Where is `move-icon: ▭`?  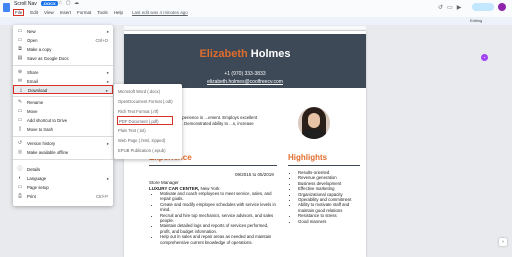
move-icon: ▭ is located at coordinates (20, 111).